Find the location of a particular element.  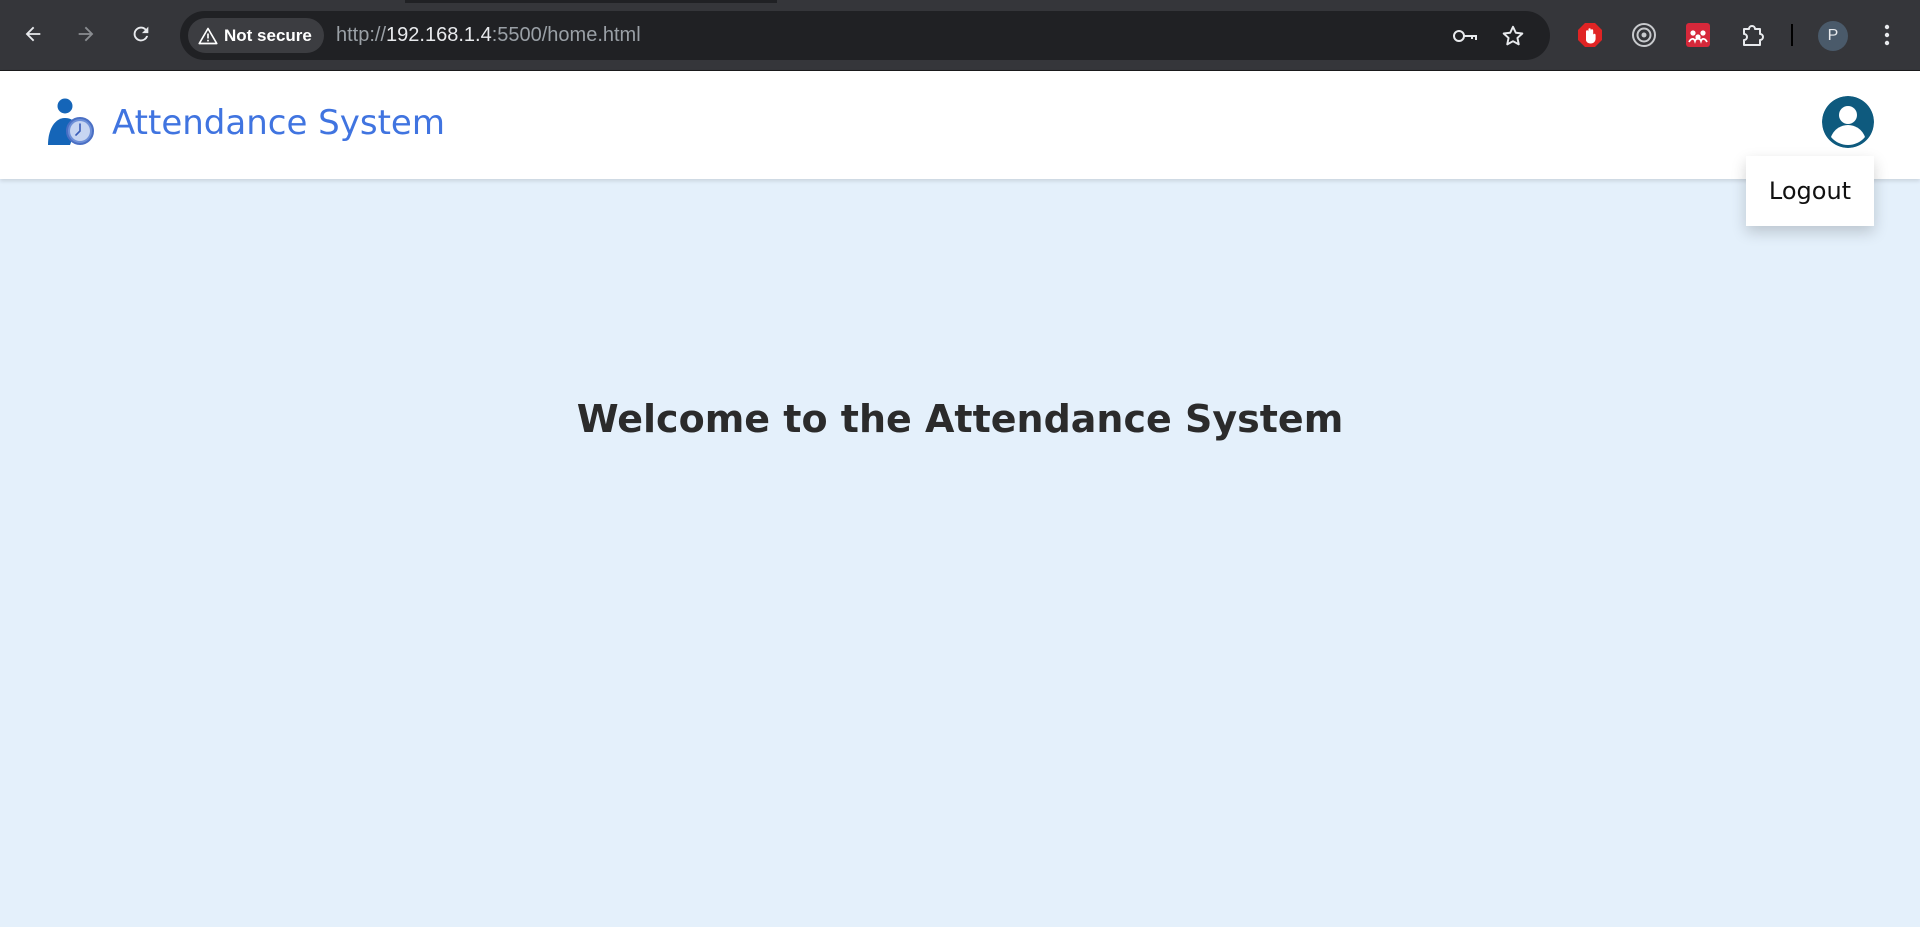

reload-icon is located at coordinates (141, 34).